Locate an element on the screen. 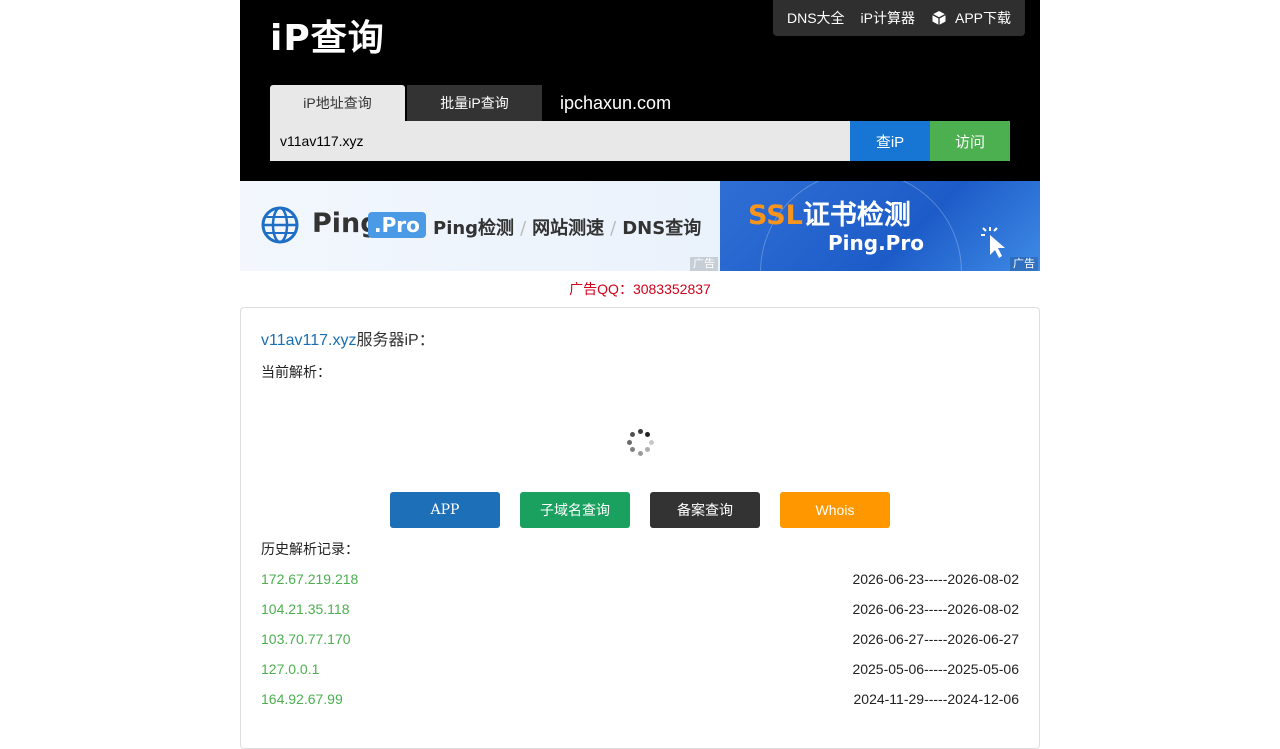 This screenshot has width=1280, height=749. history-date-range: 2024-11-29-----2024-12-06 is located at coordinates (936, 699).